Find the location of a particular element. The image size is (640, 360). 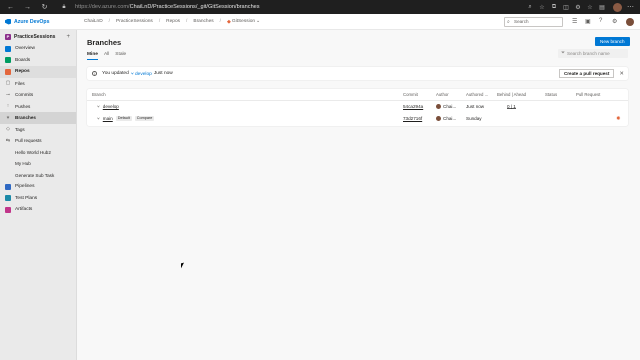

breadcrumb-project: PracticeSessions is located at coordinates (134, 21).